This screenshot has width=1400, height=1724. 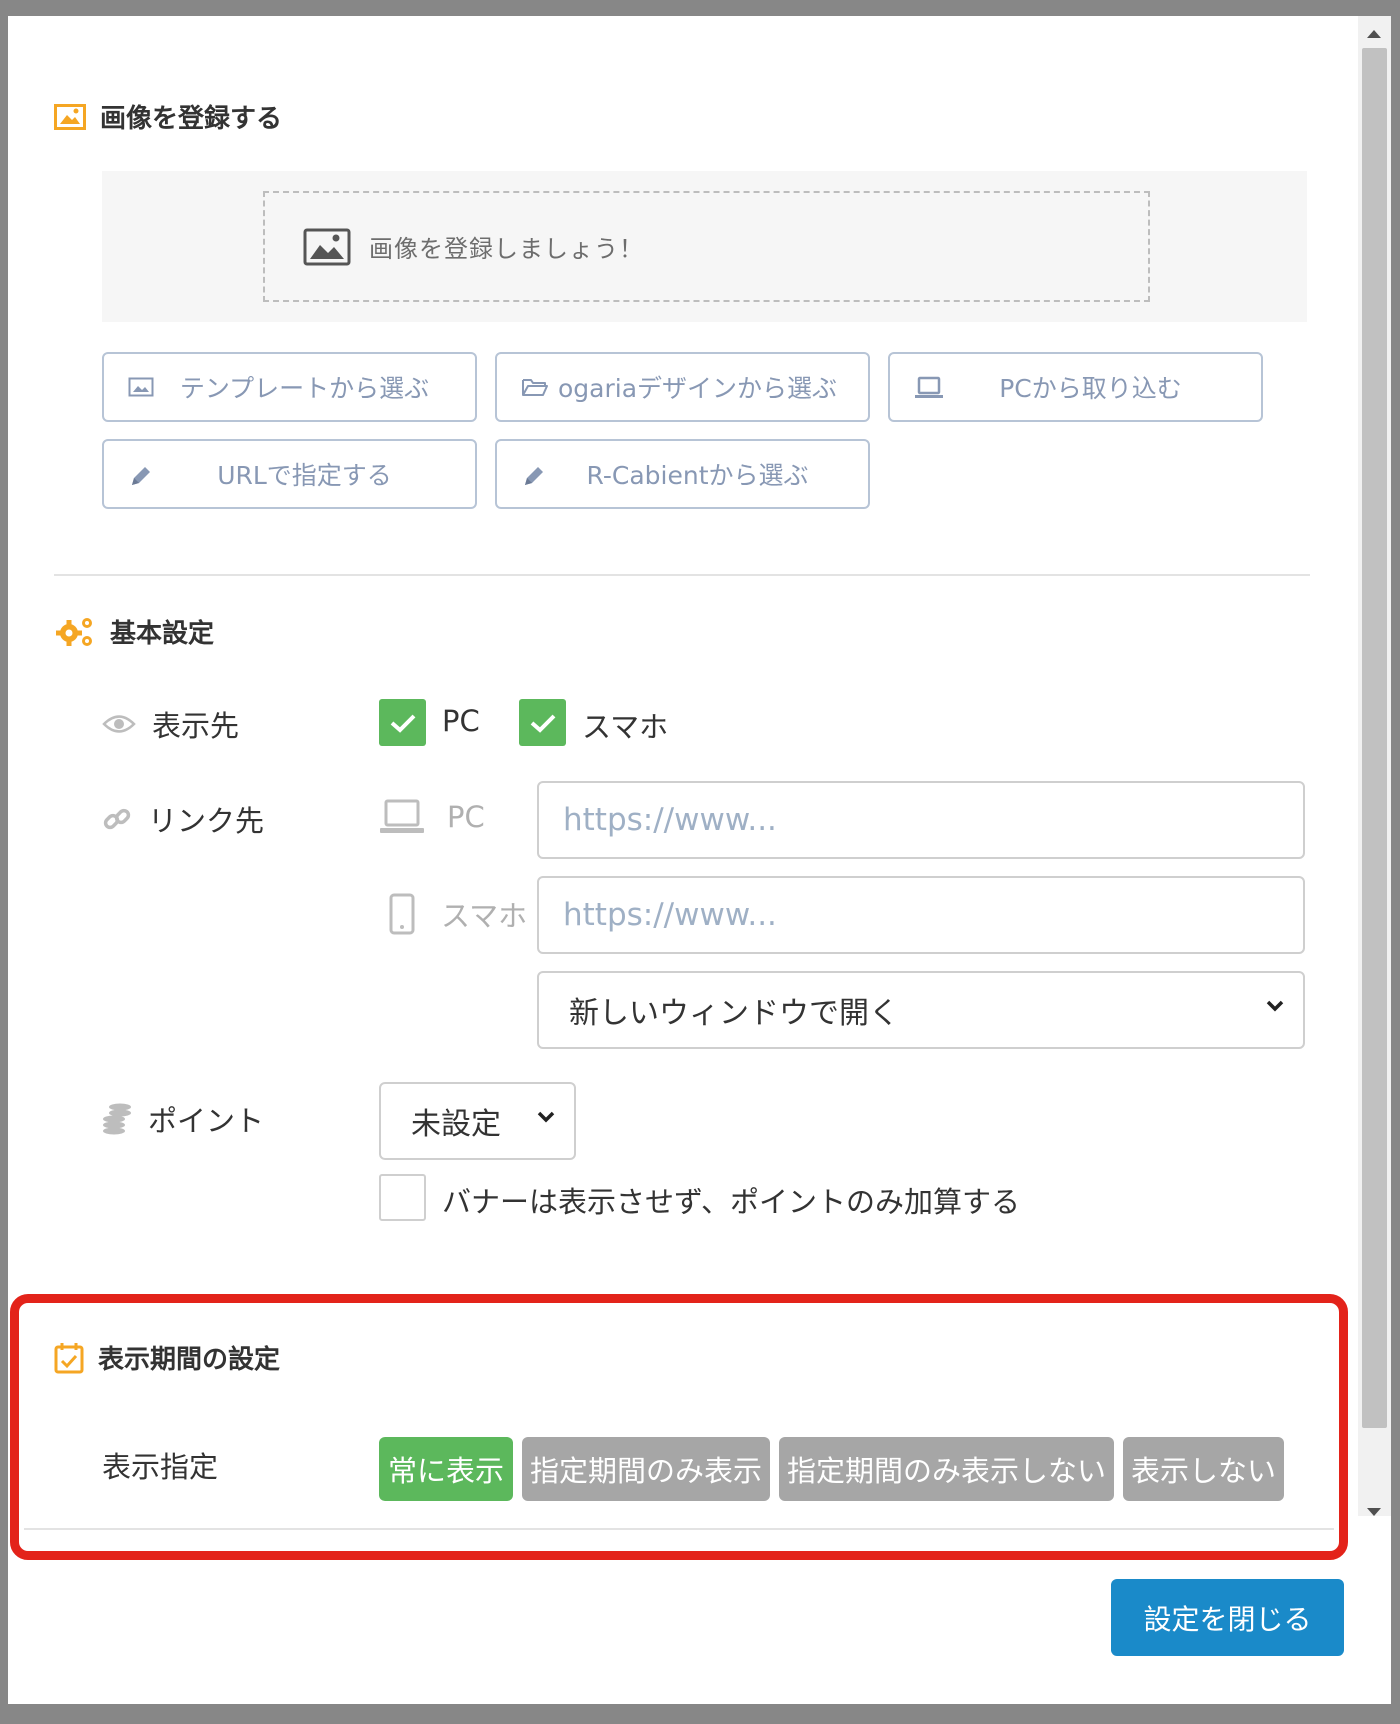 What do you see at coordinates (921, 915) in the screenshot?
I see `link-smartphone-url-input` at bounding box center [921, 915].